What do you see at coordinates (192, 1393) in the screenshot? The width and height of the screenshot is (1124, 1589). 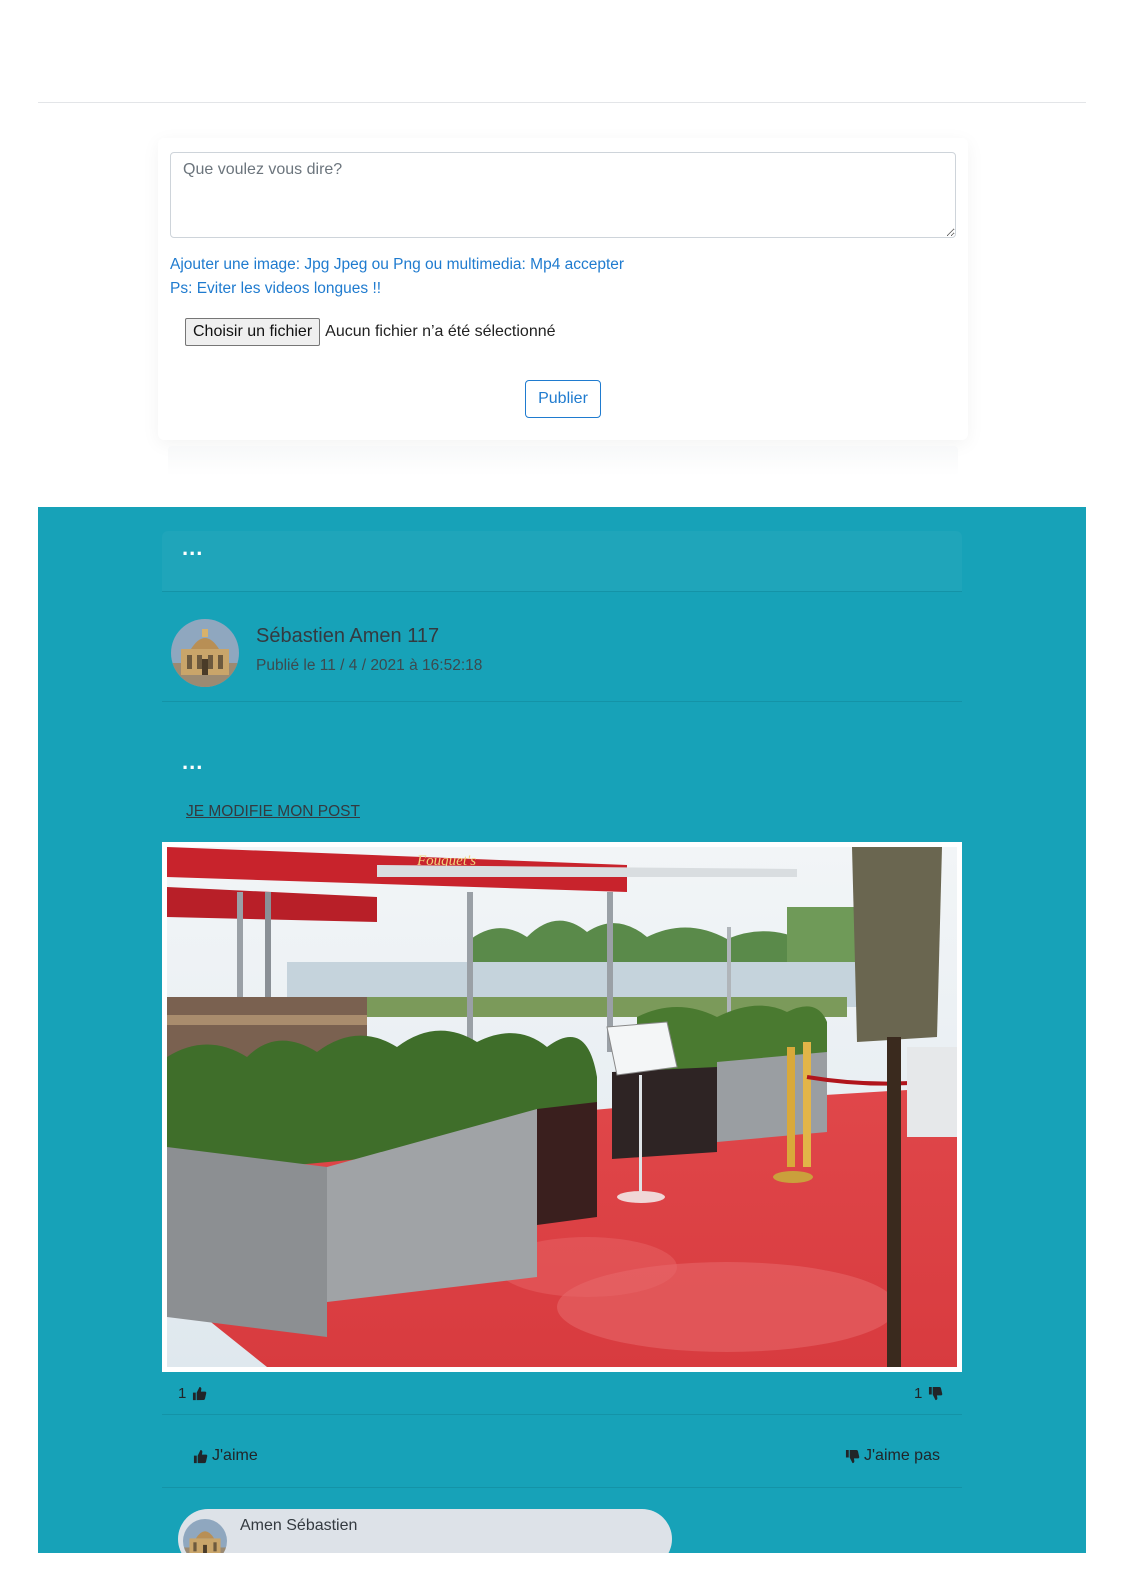 I see `likes-count: 1` at bounding box center [192, 1393].